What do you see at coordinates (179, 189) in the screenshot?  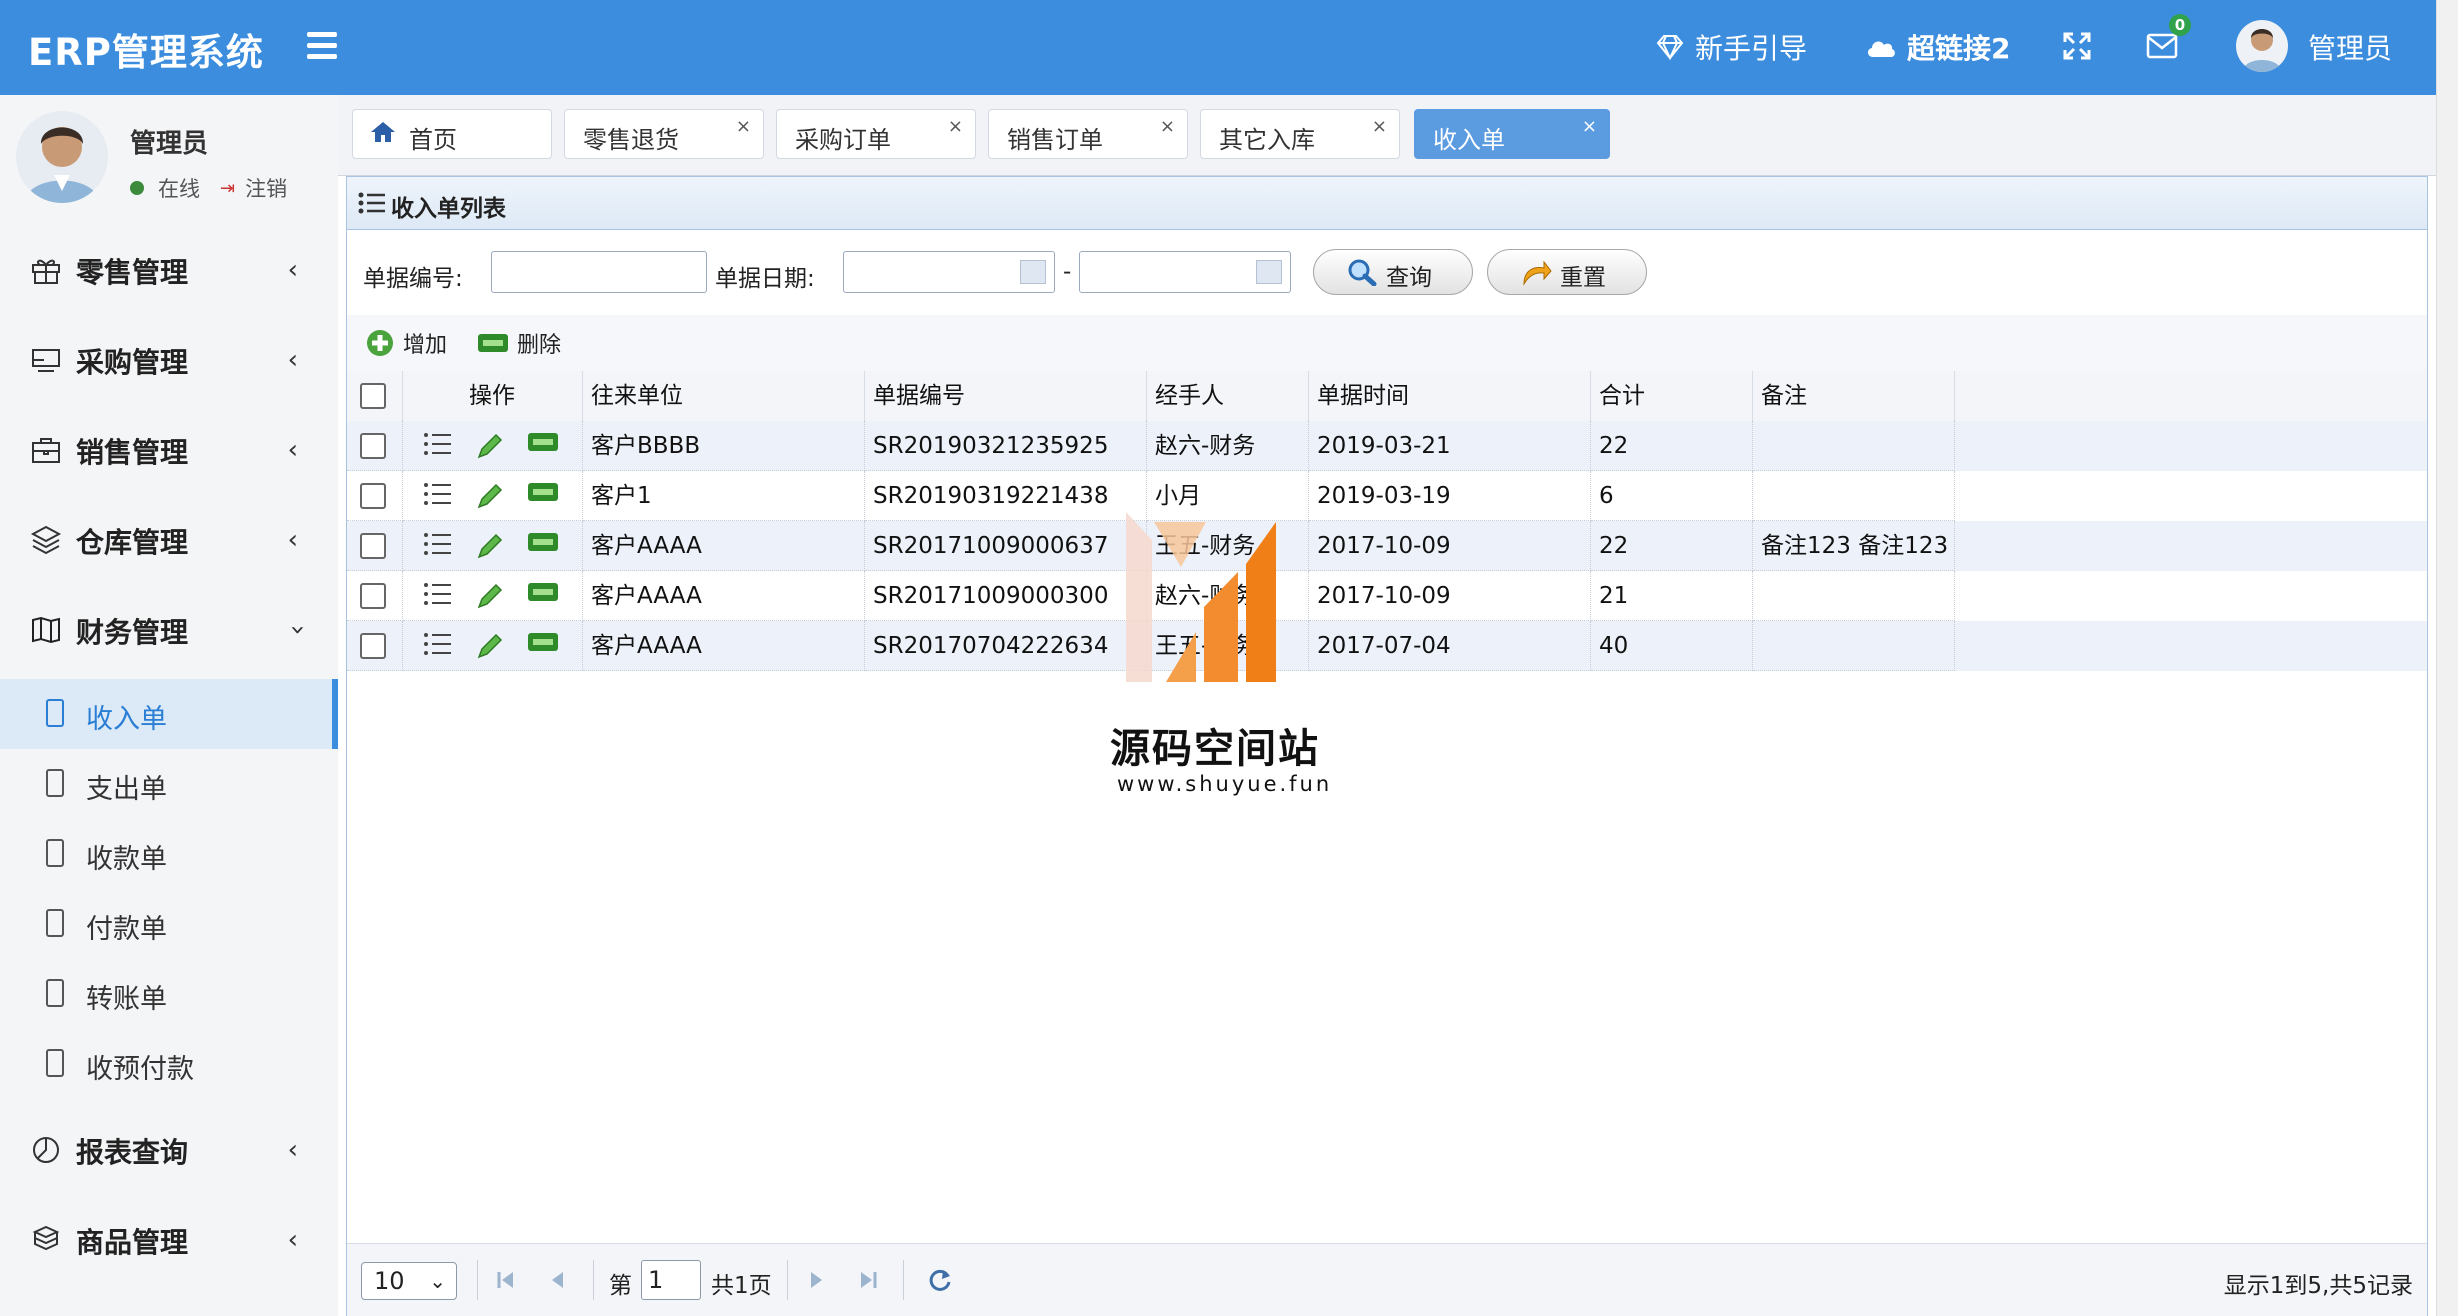 I see `online-label: 在线` at bounding box center [179, 189].